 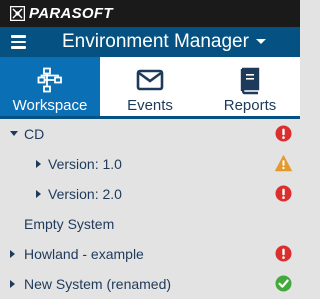 What do you see at coordinates (155, 41) in the screenshot?
I see `header-title: Environment Manager` at bounding box center [155, 41].